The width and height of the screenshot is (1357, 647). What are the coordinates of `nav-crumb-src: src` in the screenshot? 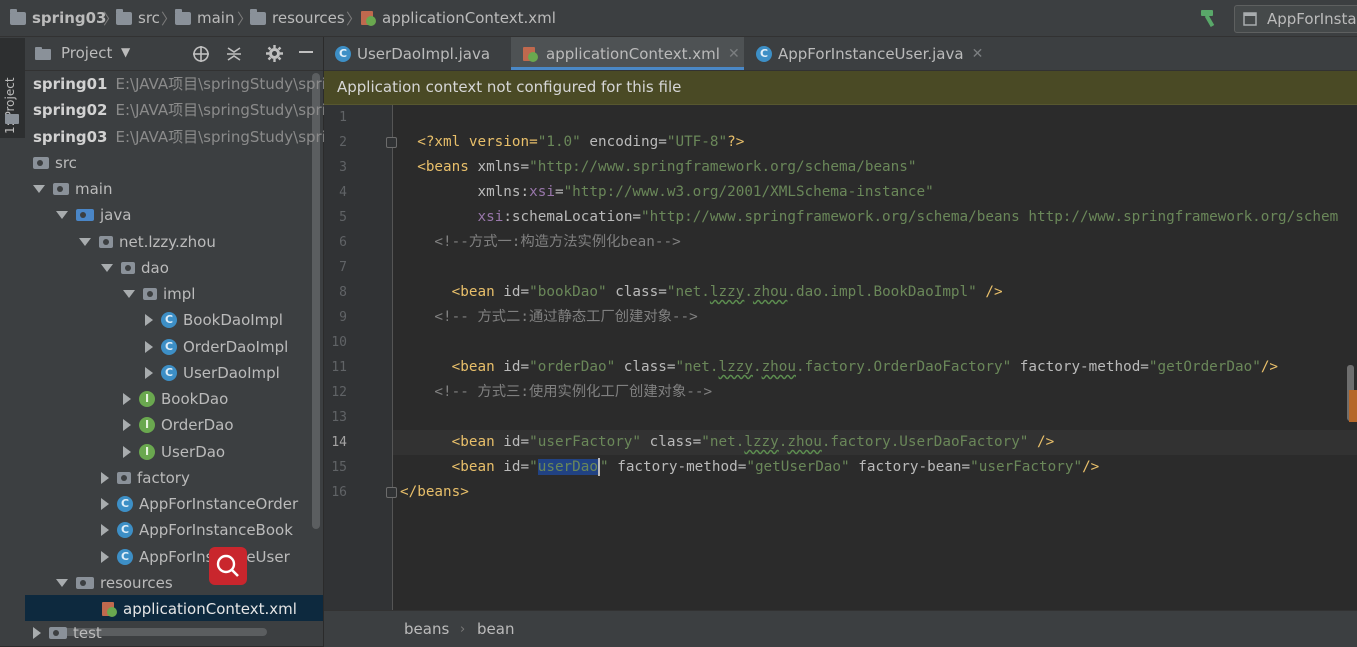 It's located at (138, 17).